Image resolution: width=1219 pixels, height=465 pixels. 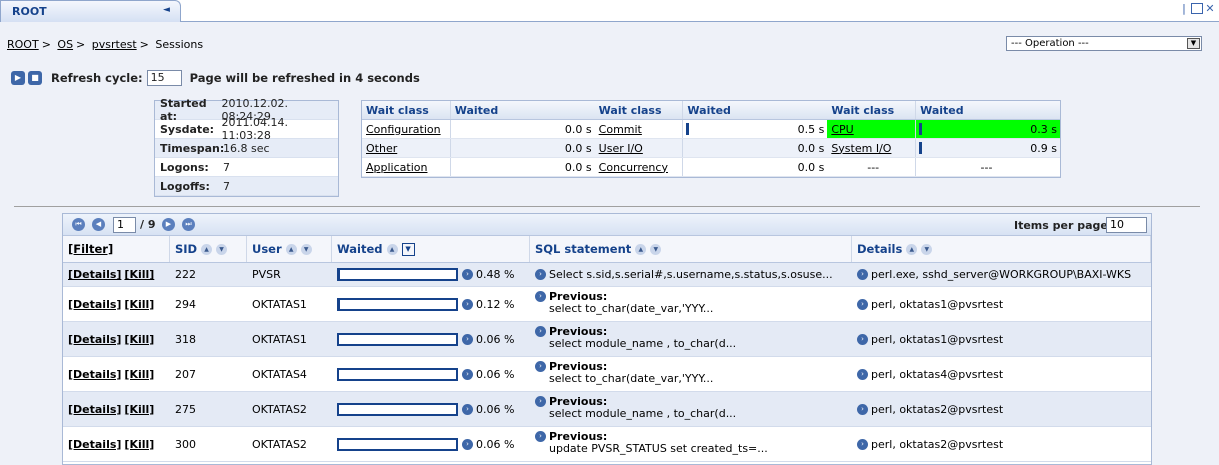 What do you see at coordinates (279, 339) in the screenshot?
I see `user-cell: OKTATAS1` at bounding box center [279, 339].